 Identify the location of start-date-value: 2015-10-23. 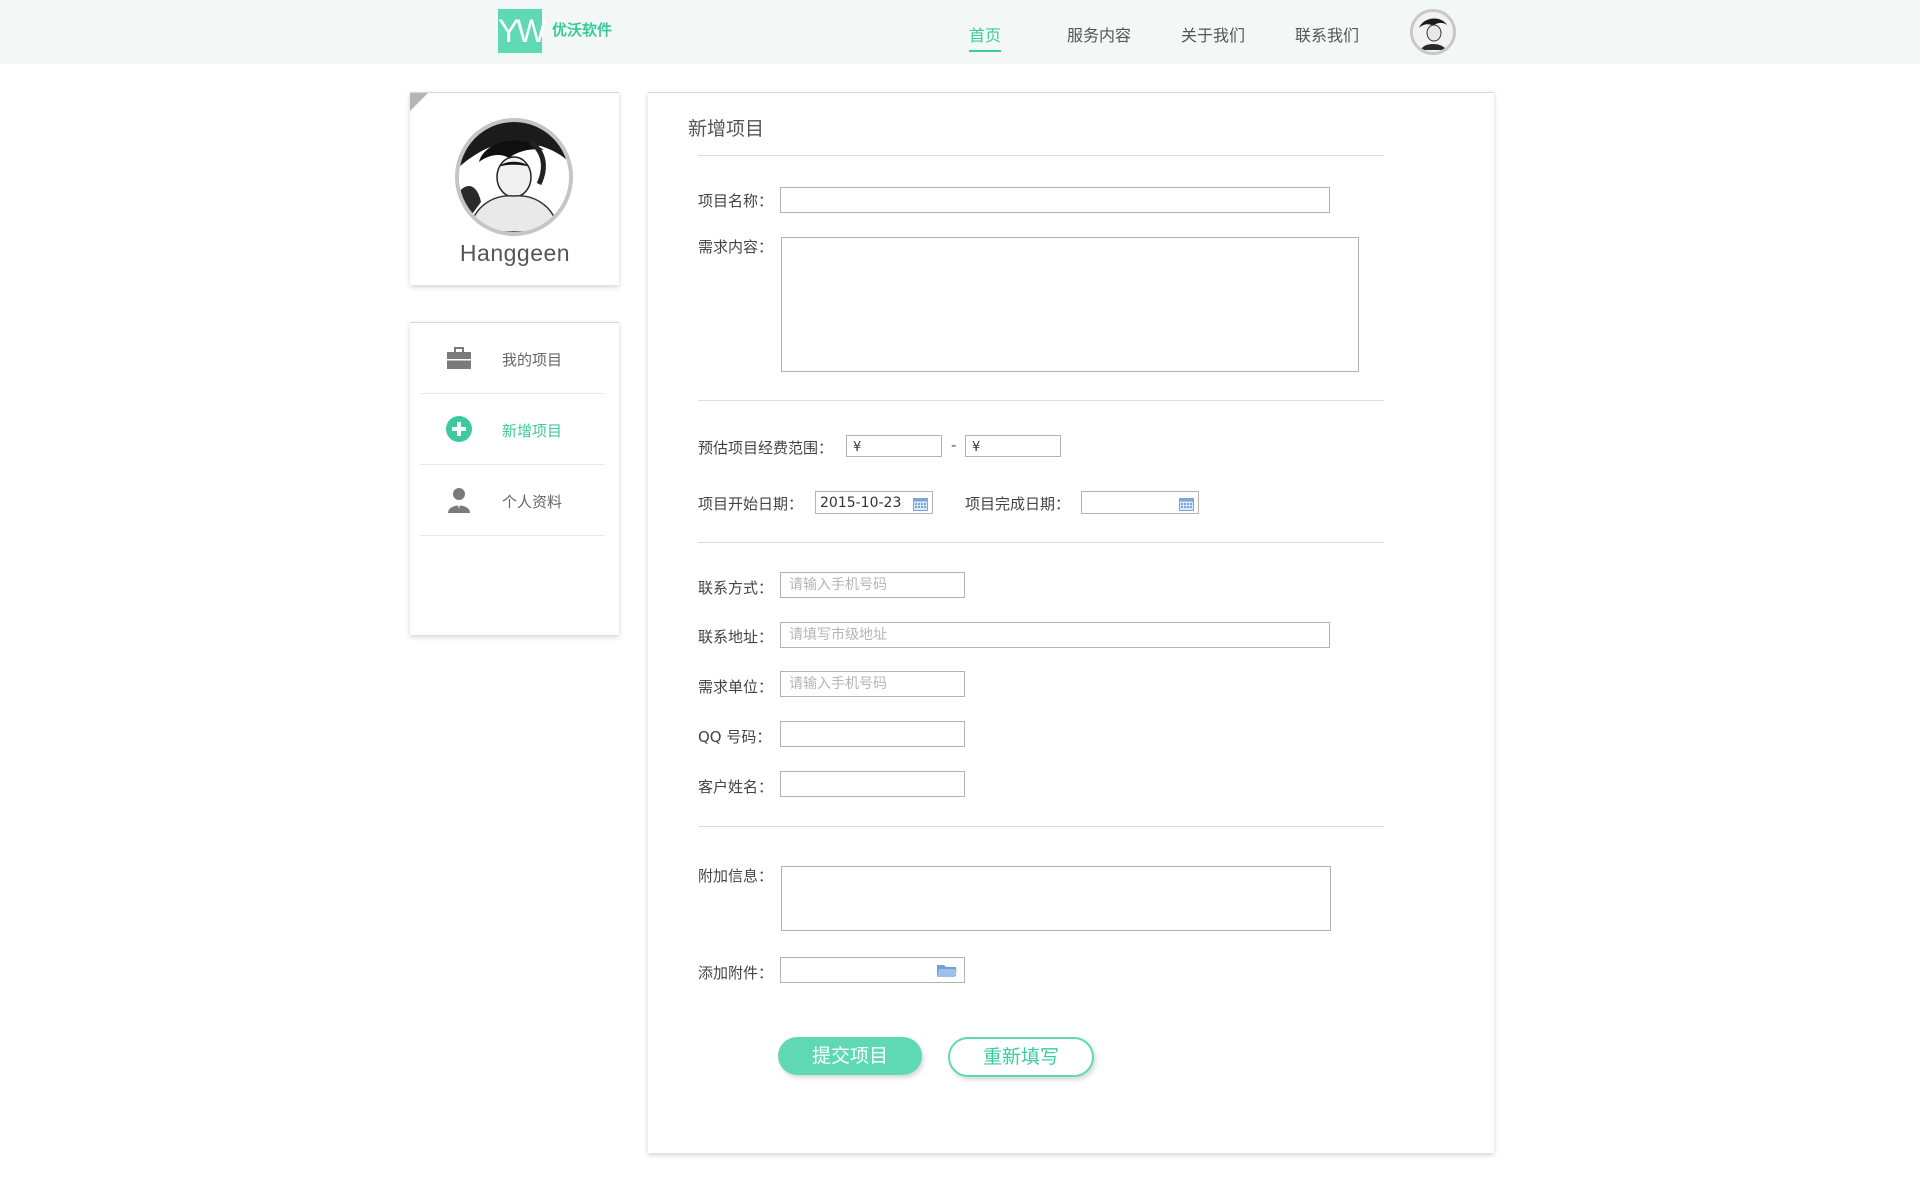
(861, 503).